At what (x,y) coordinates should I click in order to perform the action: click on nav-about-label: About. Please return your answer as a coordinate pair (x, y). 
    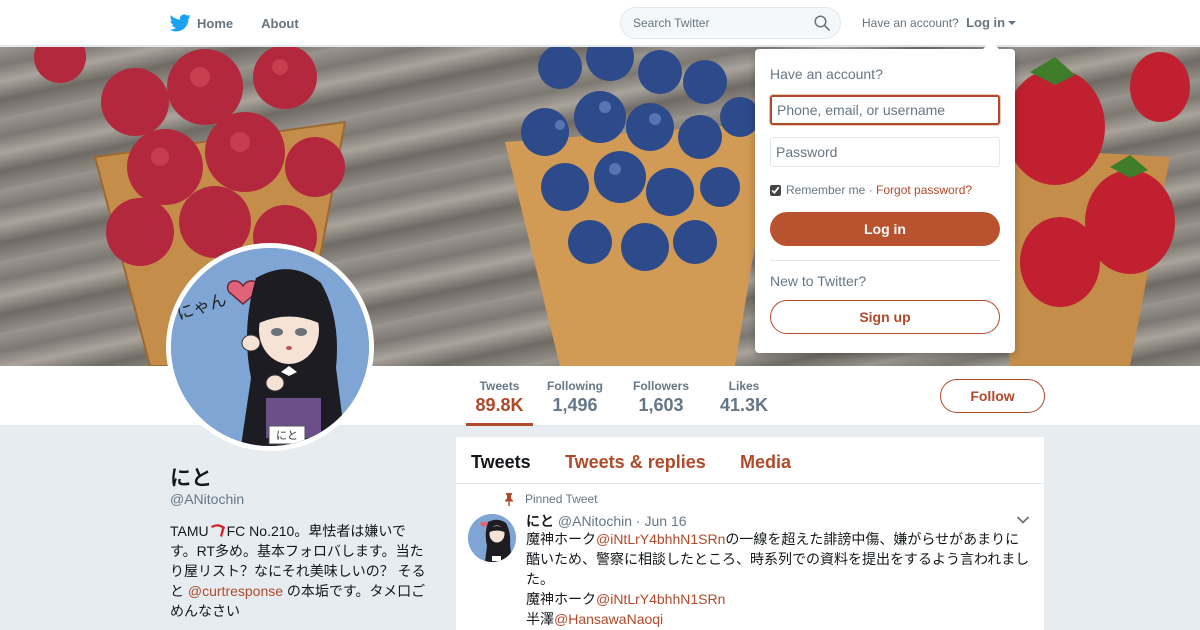
    Looking at the image, I should click on (280, 23).